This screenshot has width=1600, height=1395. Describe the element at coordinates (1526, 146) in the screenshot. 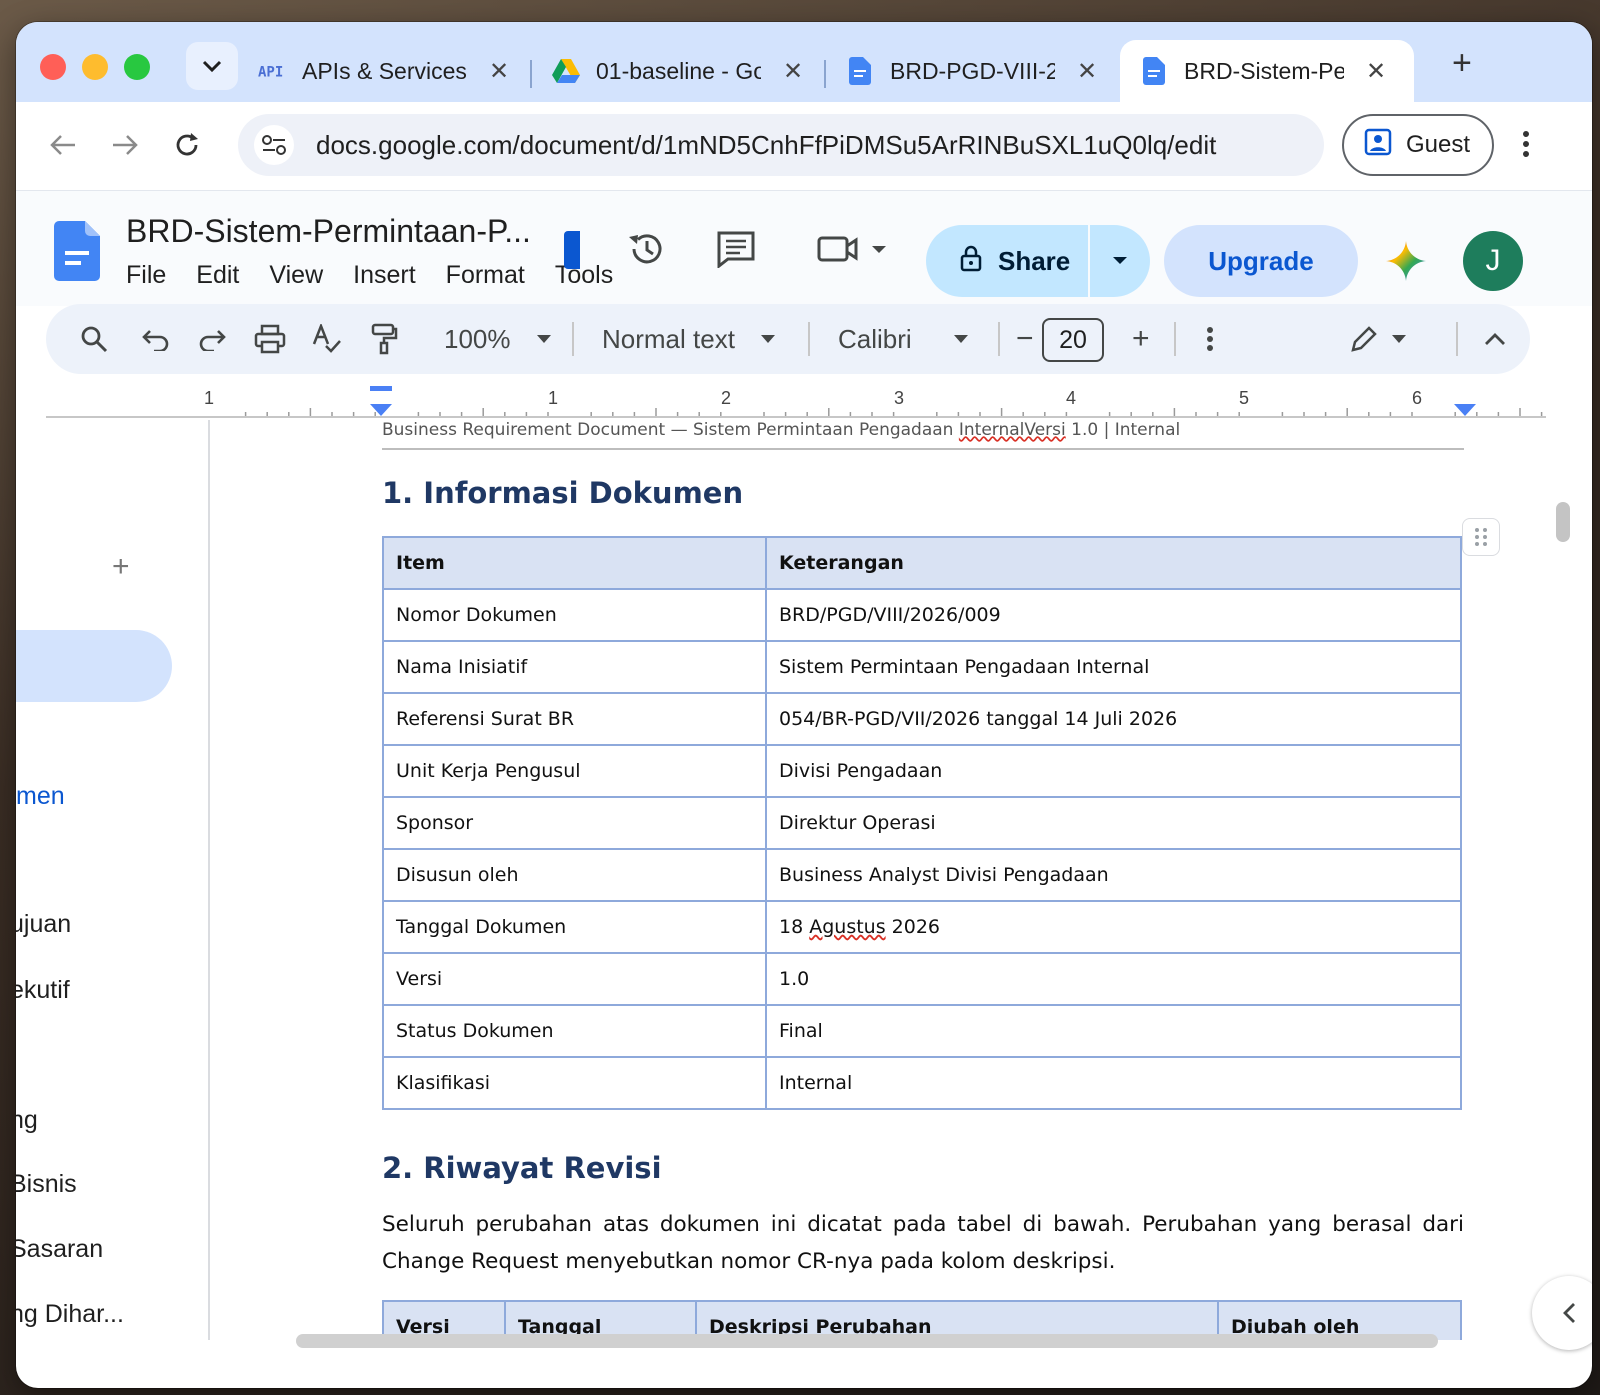

I see `browser-menu-icon` at that location.